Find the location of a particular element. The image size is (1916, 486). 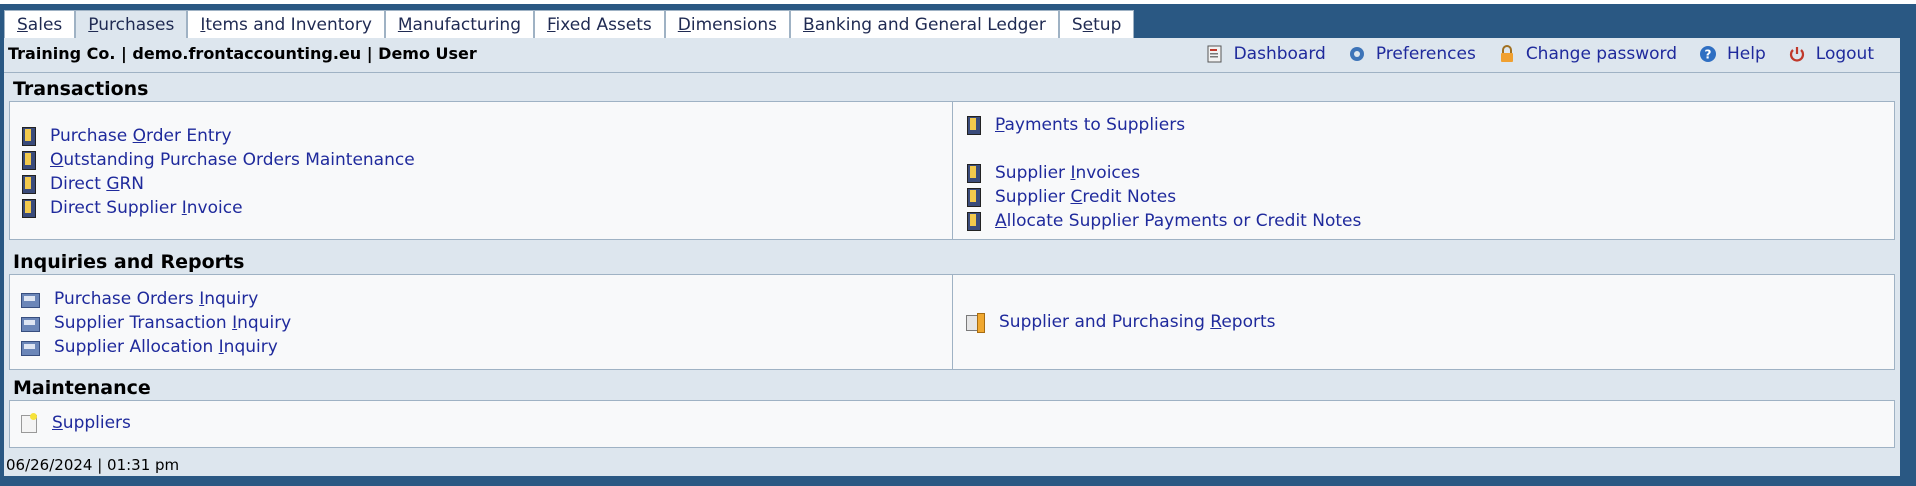

report-icon is located at coordinates (975, 322).